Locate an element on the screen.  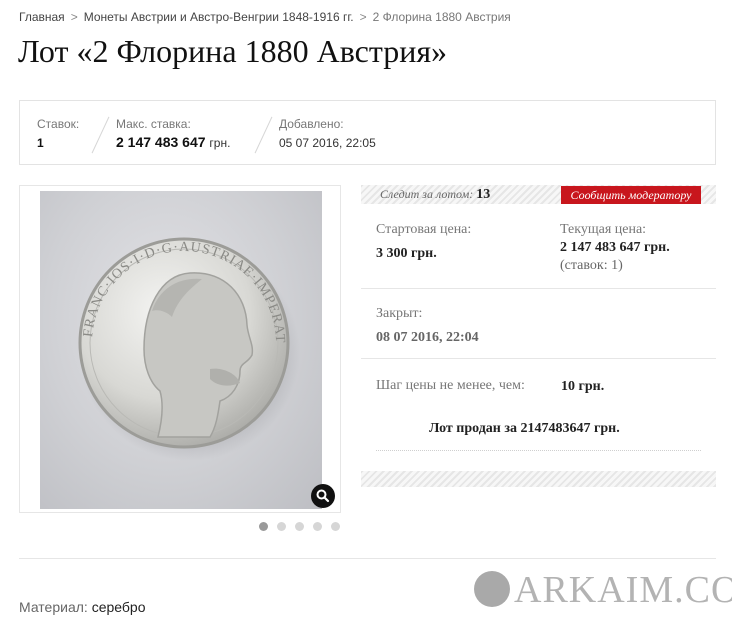
current-price-label: Текущая цена: is located at coordinates (603, 229).